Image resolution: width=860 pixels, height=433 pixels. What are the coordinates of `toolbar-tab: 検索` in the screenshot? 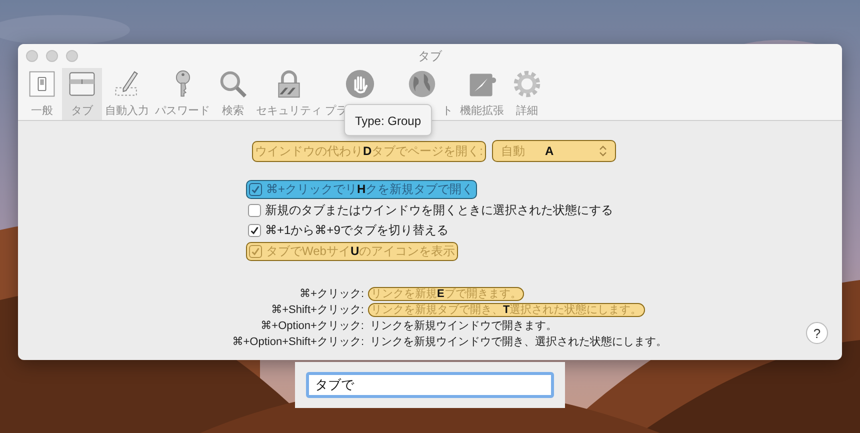 It's located at (233, 94).